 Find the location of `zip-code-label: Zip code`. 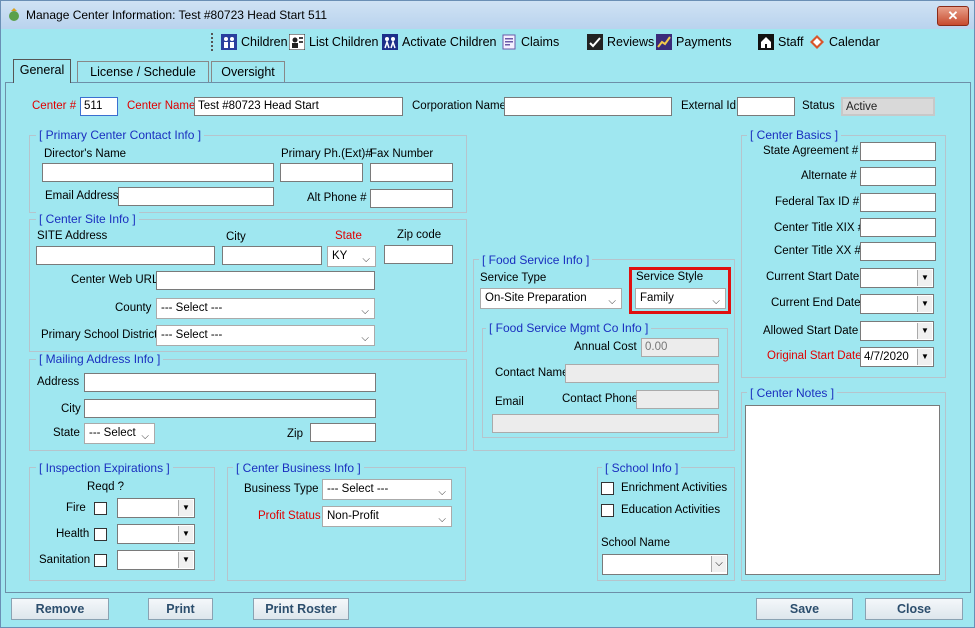

zip-code-label: Zip code is located at coordinates (419, 235).